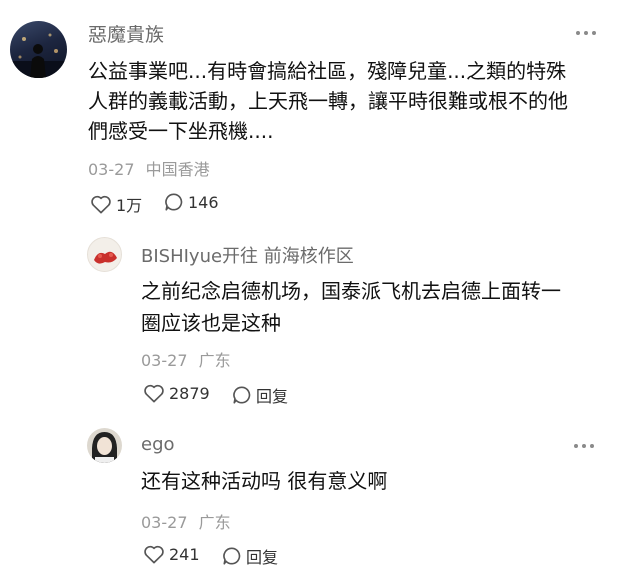  Describe the element at coordinates (203, 202) in the screenshot. I see `reply-count: 146` at that location.